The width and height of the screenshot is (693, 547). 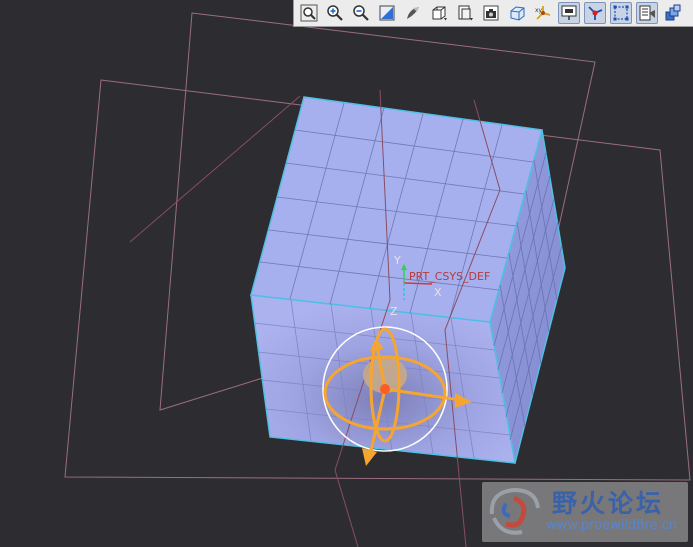 I want to click on view-toolbar: xy, so click(x=493, y=13).